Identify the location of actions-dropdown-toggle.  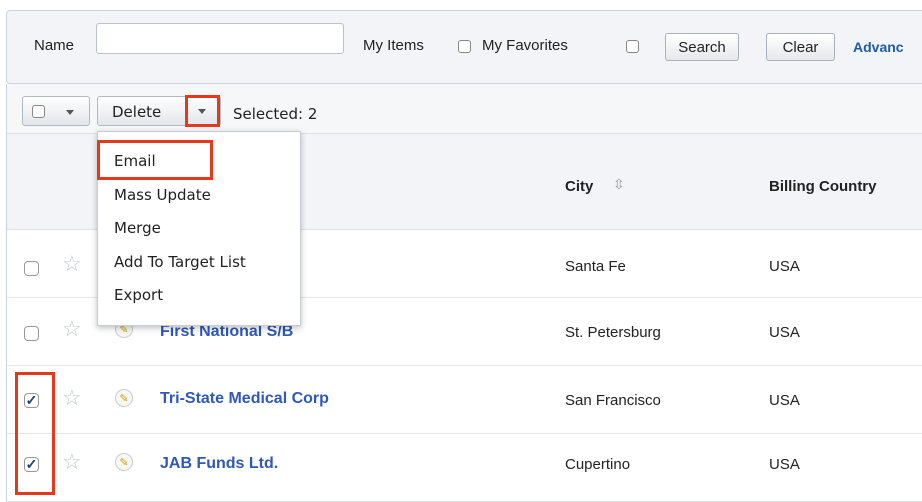
(202, 111).